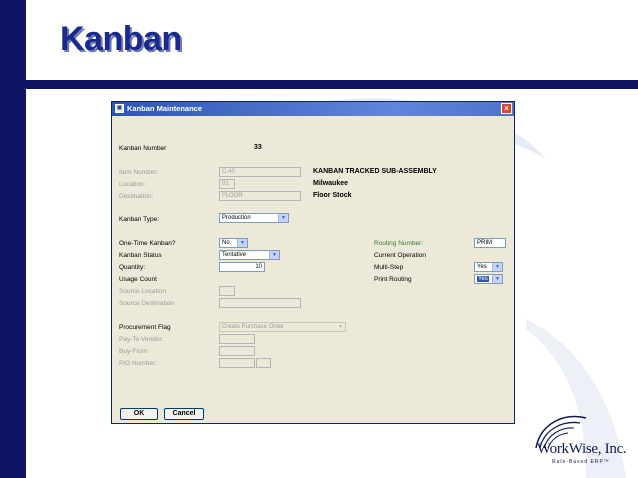 This screenshot has width=638, height=478. What do you see at coordinates (236, 218) in the screenshot?
I see `kanban-type-value: Production` at bounding box center [236, 218].